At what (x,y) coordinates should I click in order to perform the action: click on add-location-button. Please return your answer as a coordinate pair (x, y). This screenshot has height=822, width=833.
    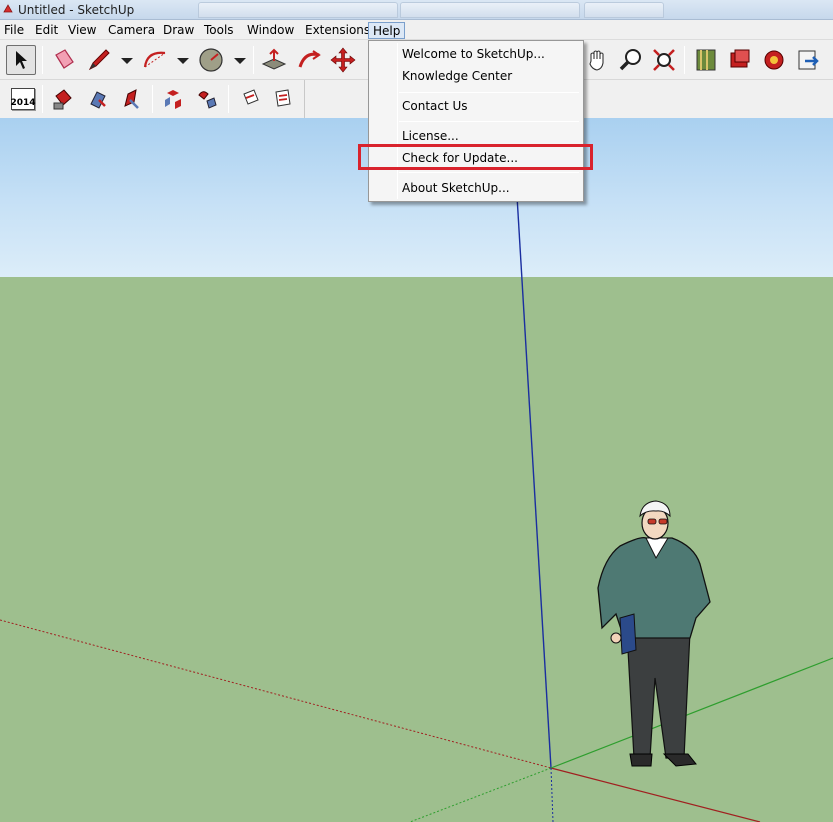
    Looking at the image, I should click on (706, 60).